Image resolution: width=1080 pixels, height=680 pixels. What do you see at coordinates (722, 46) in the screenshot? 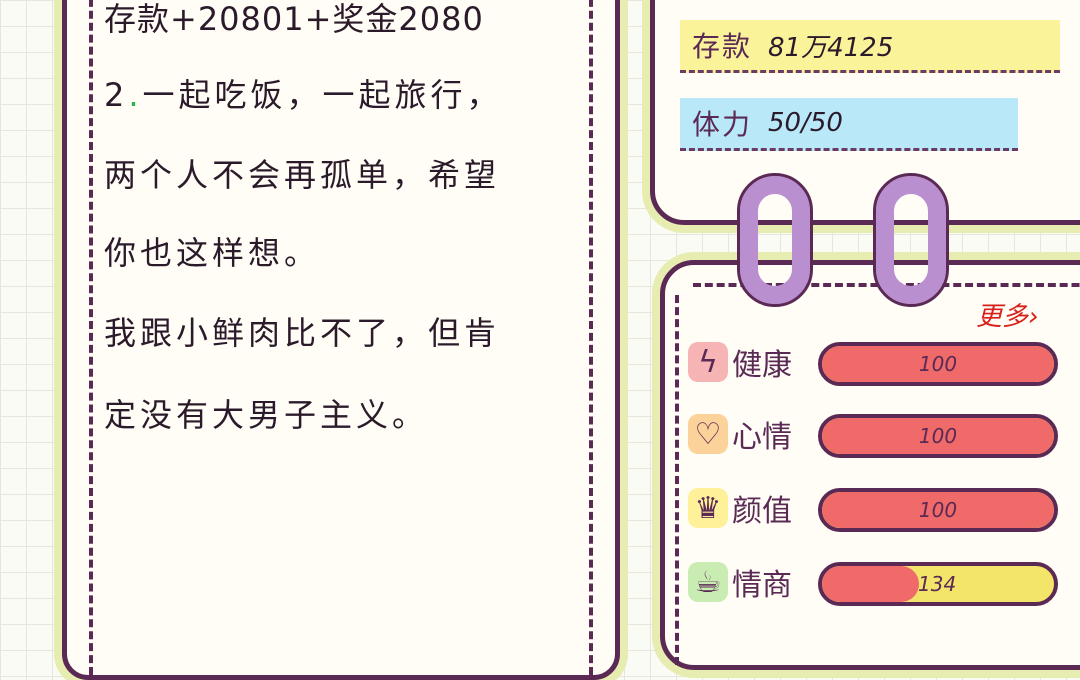
I see `savings-label: 存款` at bounding box center [722, 46].